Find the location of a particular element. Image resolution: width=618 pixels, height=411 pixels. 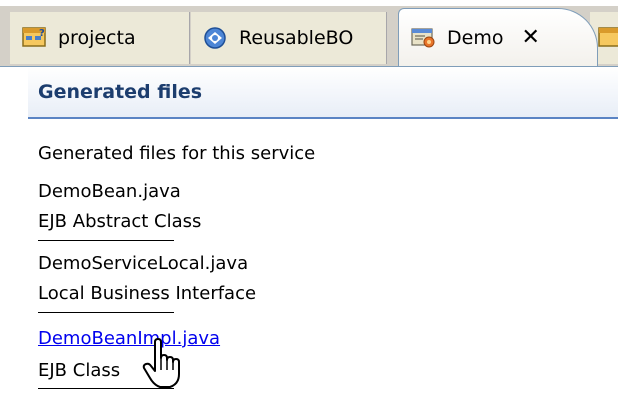

file-name-demoservicelocal: DemoServiceLocal.java is located at coordinates (143, 263).